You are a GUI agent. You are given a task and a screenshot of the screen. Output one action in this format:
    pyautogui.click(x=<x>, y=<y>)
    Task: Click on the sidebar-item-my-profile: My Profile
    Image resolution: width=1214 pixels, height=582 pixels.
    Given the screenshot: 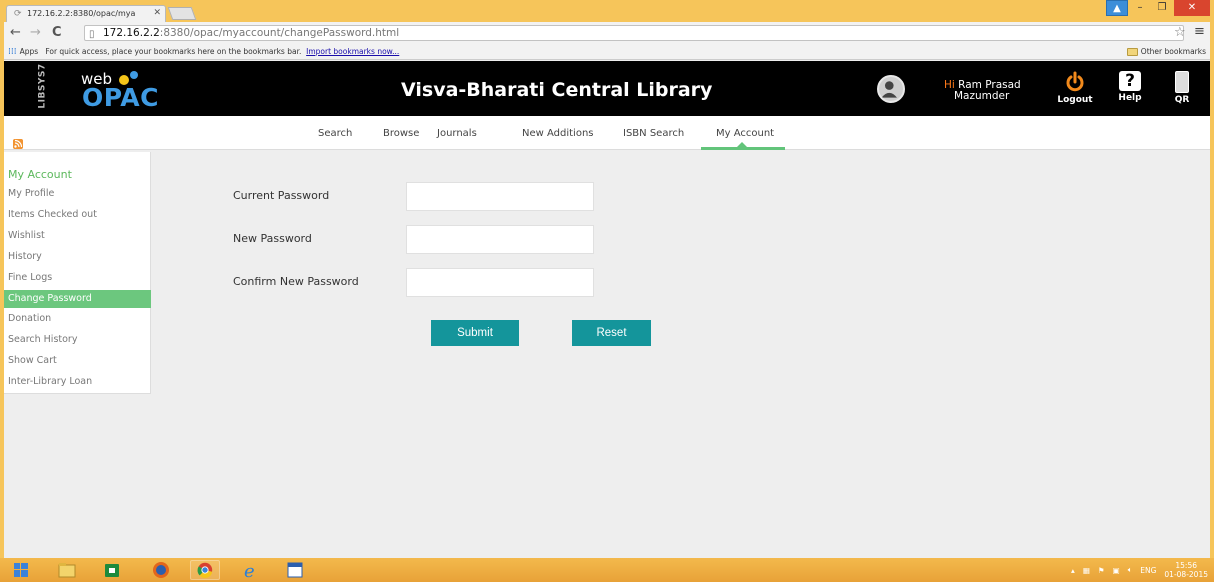 What is the action you would take?
    pyautogui.click(x=77, y=194)
    